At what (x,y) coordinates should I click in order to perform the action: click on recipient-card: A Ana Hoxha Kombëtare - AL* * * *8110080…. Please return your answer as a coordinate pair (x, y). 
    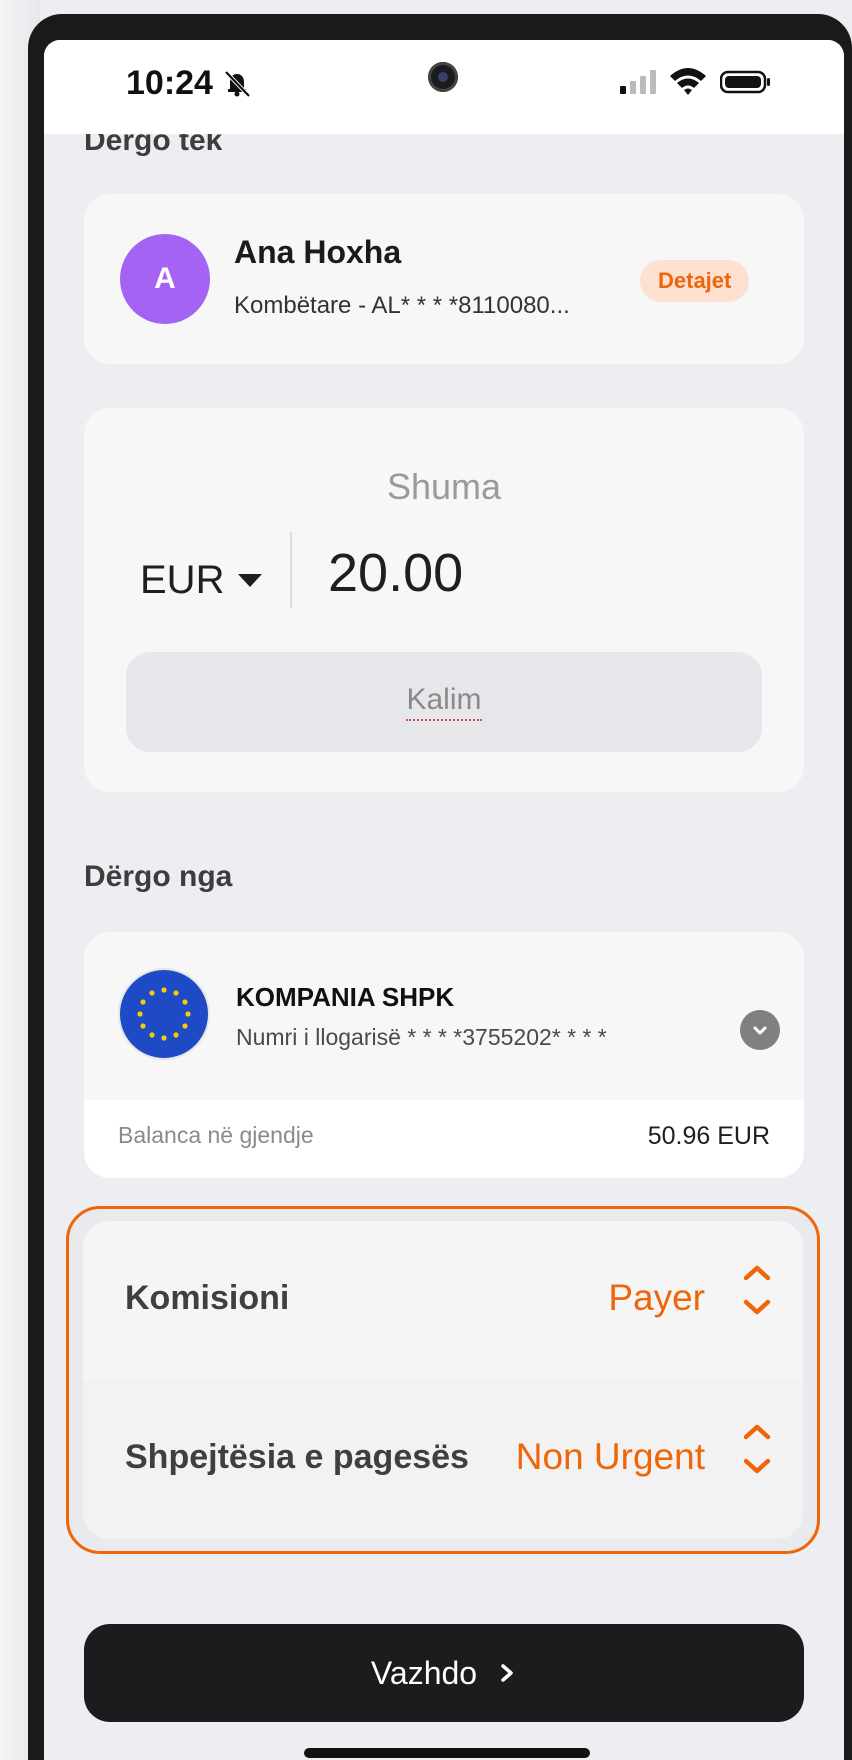
    Looking at the image, I should click on (444, 279).